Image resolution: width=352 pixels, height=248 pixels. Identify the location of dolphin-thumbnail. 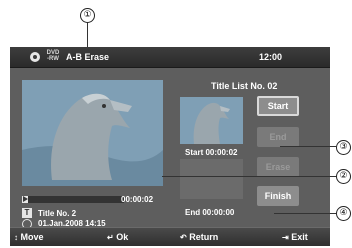
(211, 120).